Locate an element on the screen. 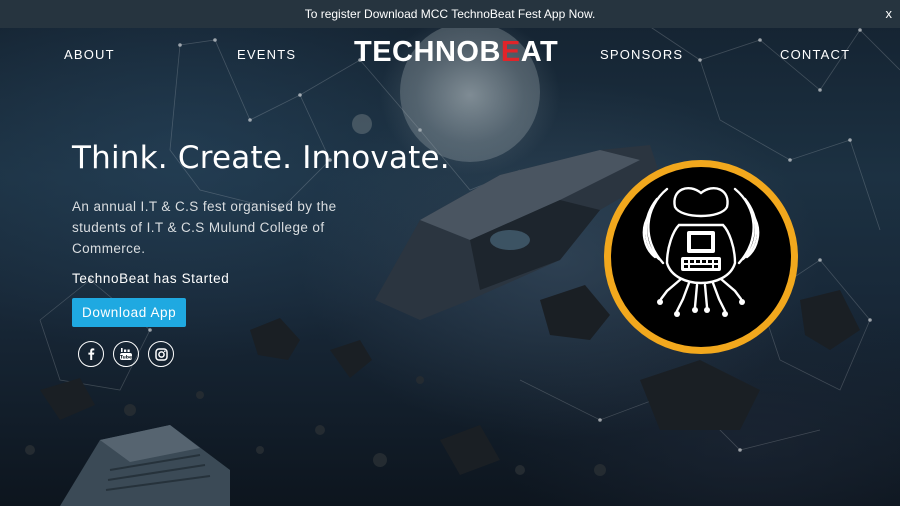  nav-sponsors-link: SPONSORS is located at coordinates (641, 54).